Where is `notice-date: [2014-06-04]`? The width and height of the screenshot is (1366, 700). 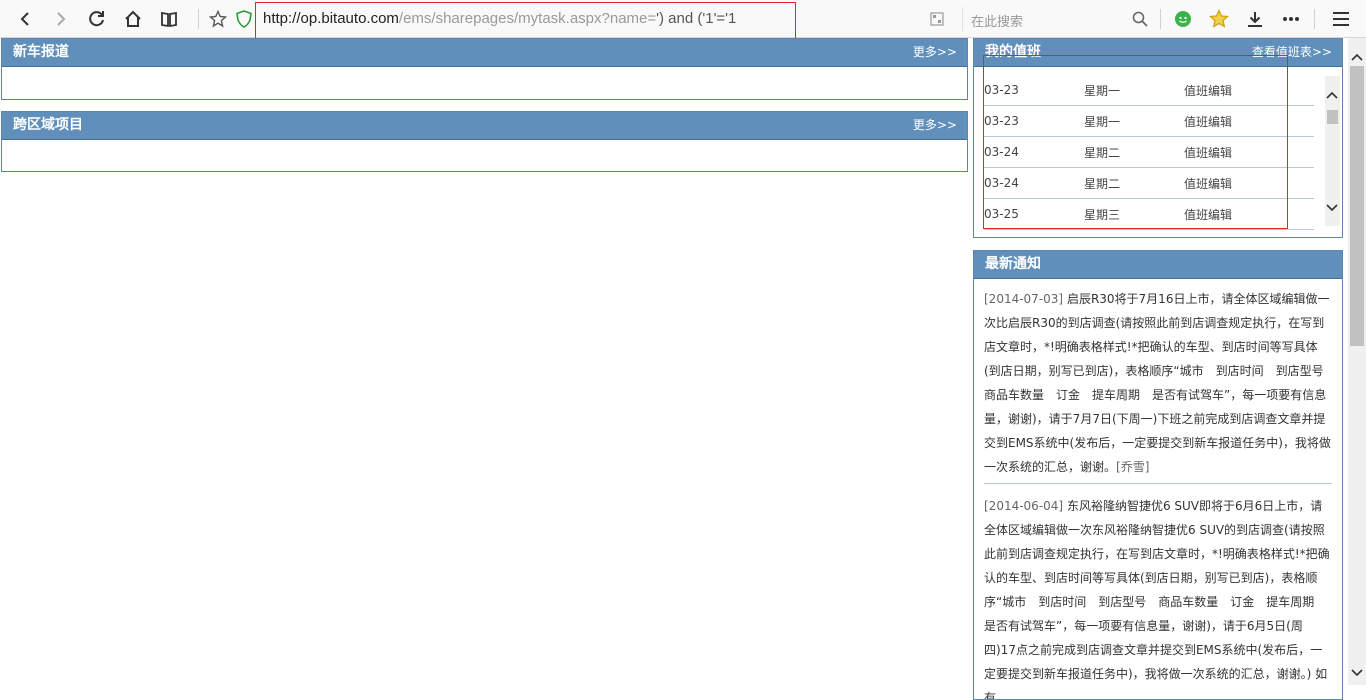 notice-date: [2014-06-04] is located at coordinates (1024, 506).